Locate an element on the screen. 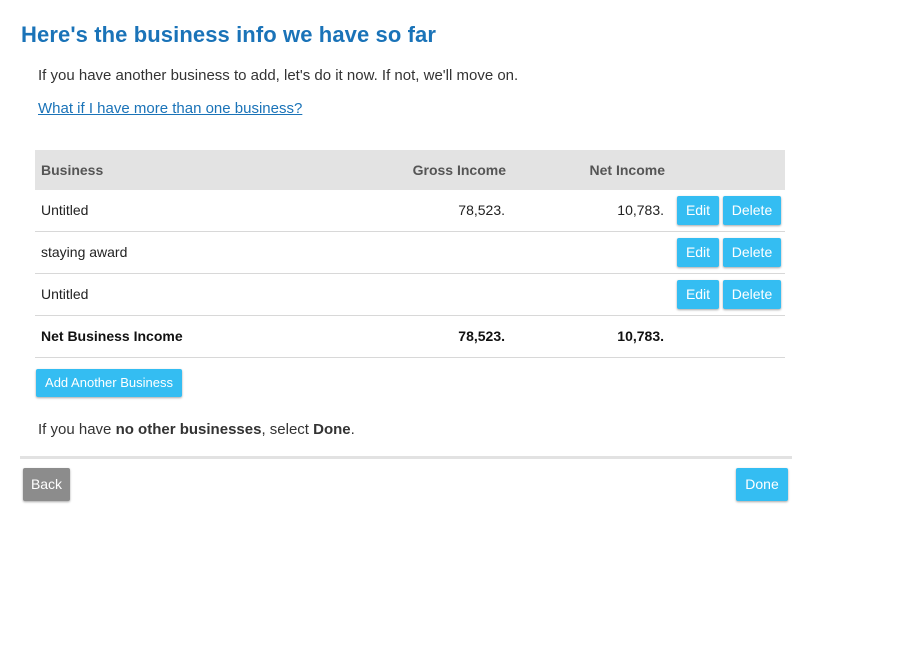 The image size is (906, 668). net-income-value: 10,783. is located at coordinates (640, 210).